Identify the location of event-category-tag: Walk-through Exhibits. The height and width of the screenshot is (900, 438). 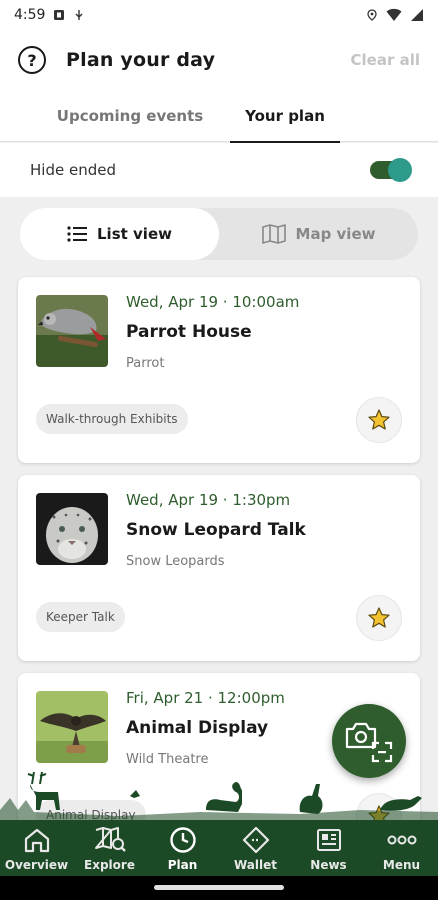
(112, 419).